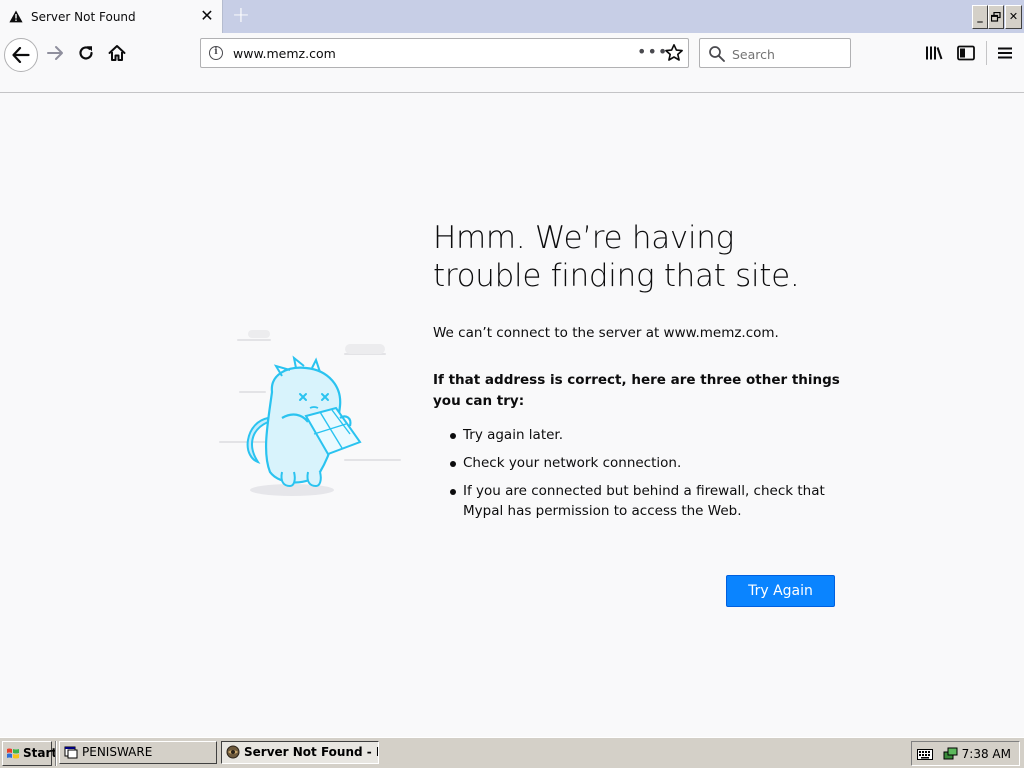 The image size is (1024, 768). I want to click on tab-strip: Server Not Found ✕ + _ ✕, so click(512, 16).